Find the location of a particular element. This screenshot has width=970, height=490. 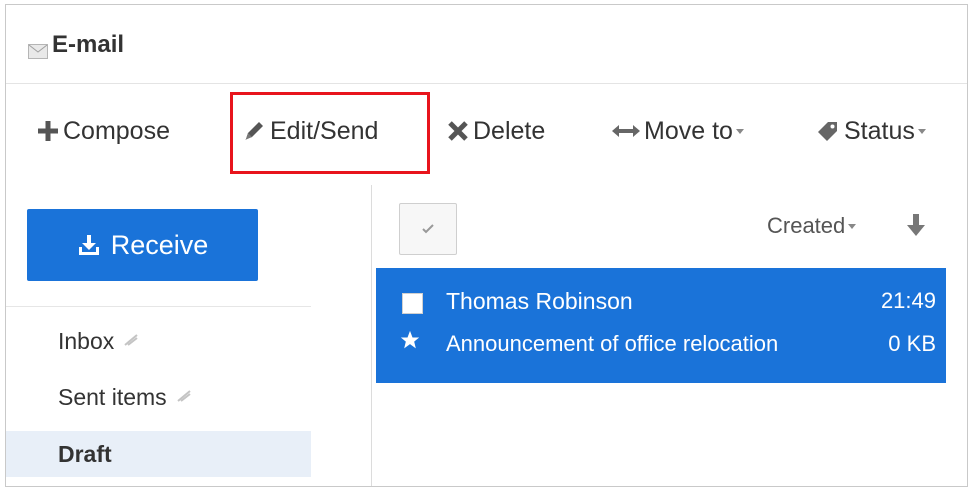

plus-icon is located at coordinates (48, 131).